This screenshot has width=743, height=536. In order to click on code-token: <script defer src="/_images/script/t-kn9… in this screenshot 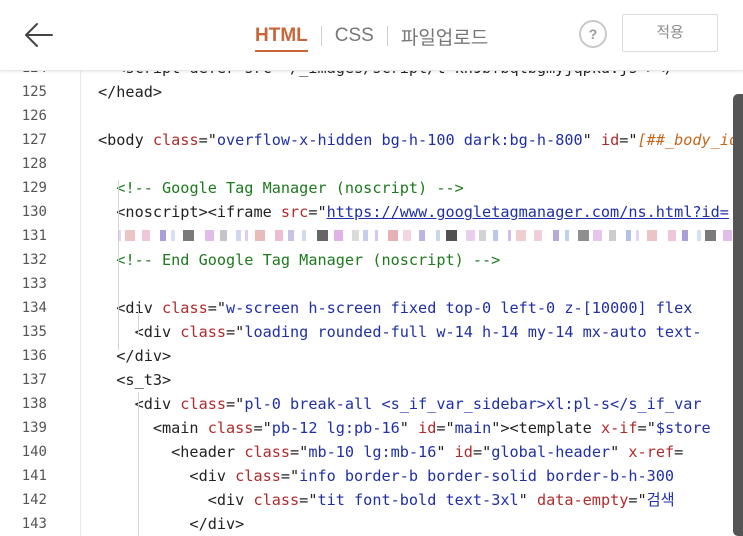, I will do `click(386, 73)`.